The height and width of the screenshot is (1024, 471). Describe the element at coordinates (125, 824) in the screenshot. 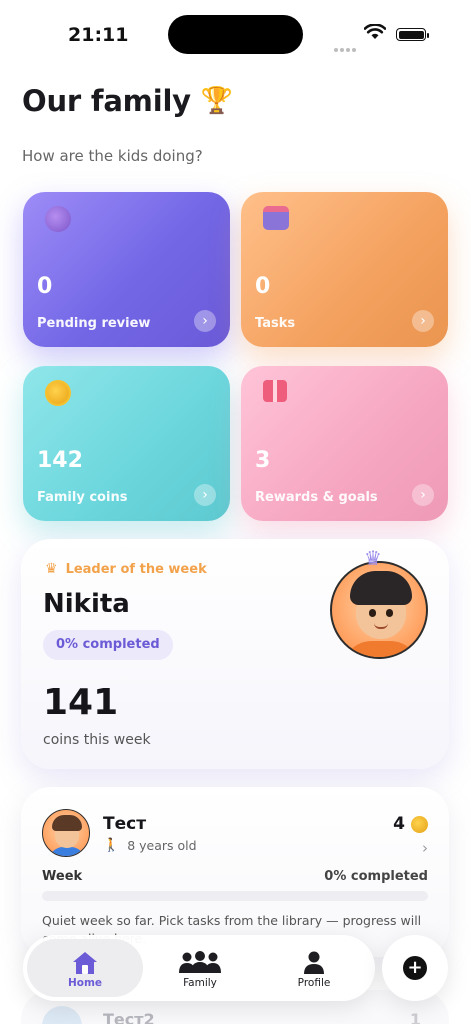

I see `child-name: Тест` at that location.